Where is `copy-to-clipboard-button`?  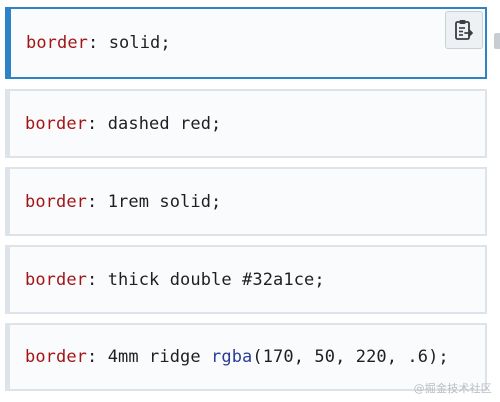
copy-to-clipboard-button is located at coordinates (464, 30).